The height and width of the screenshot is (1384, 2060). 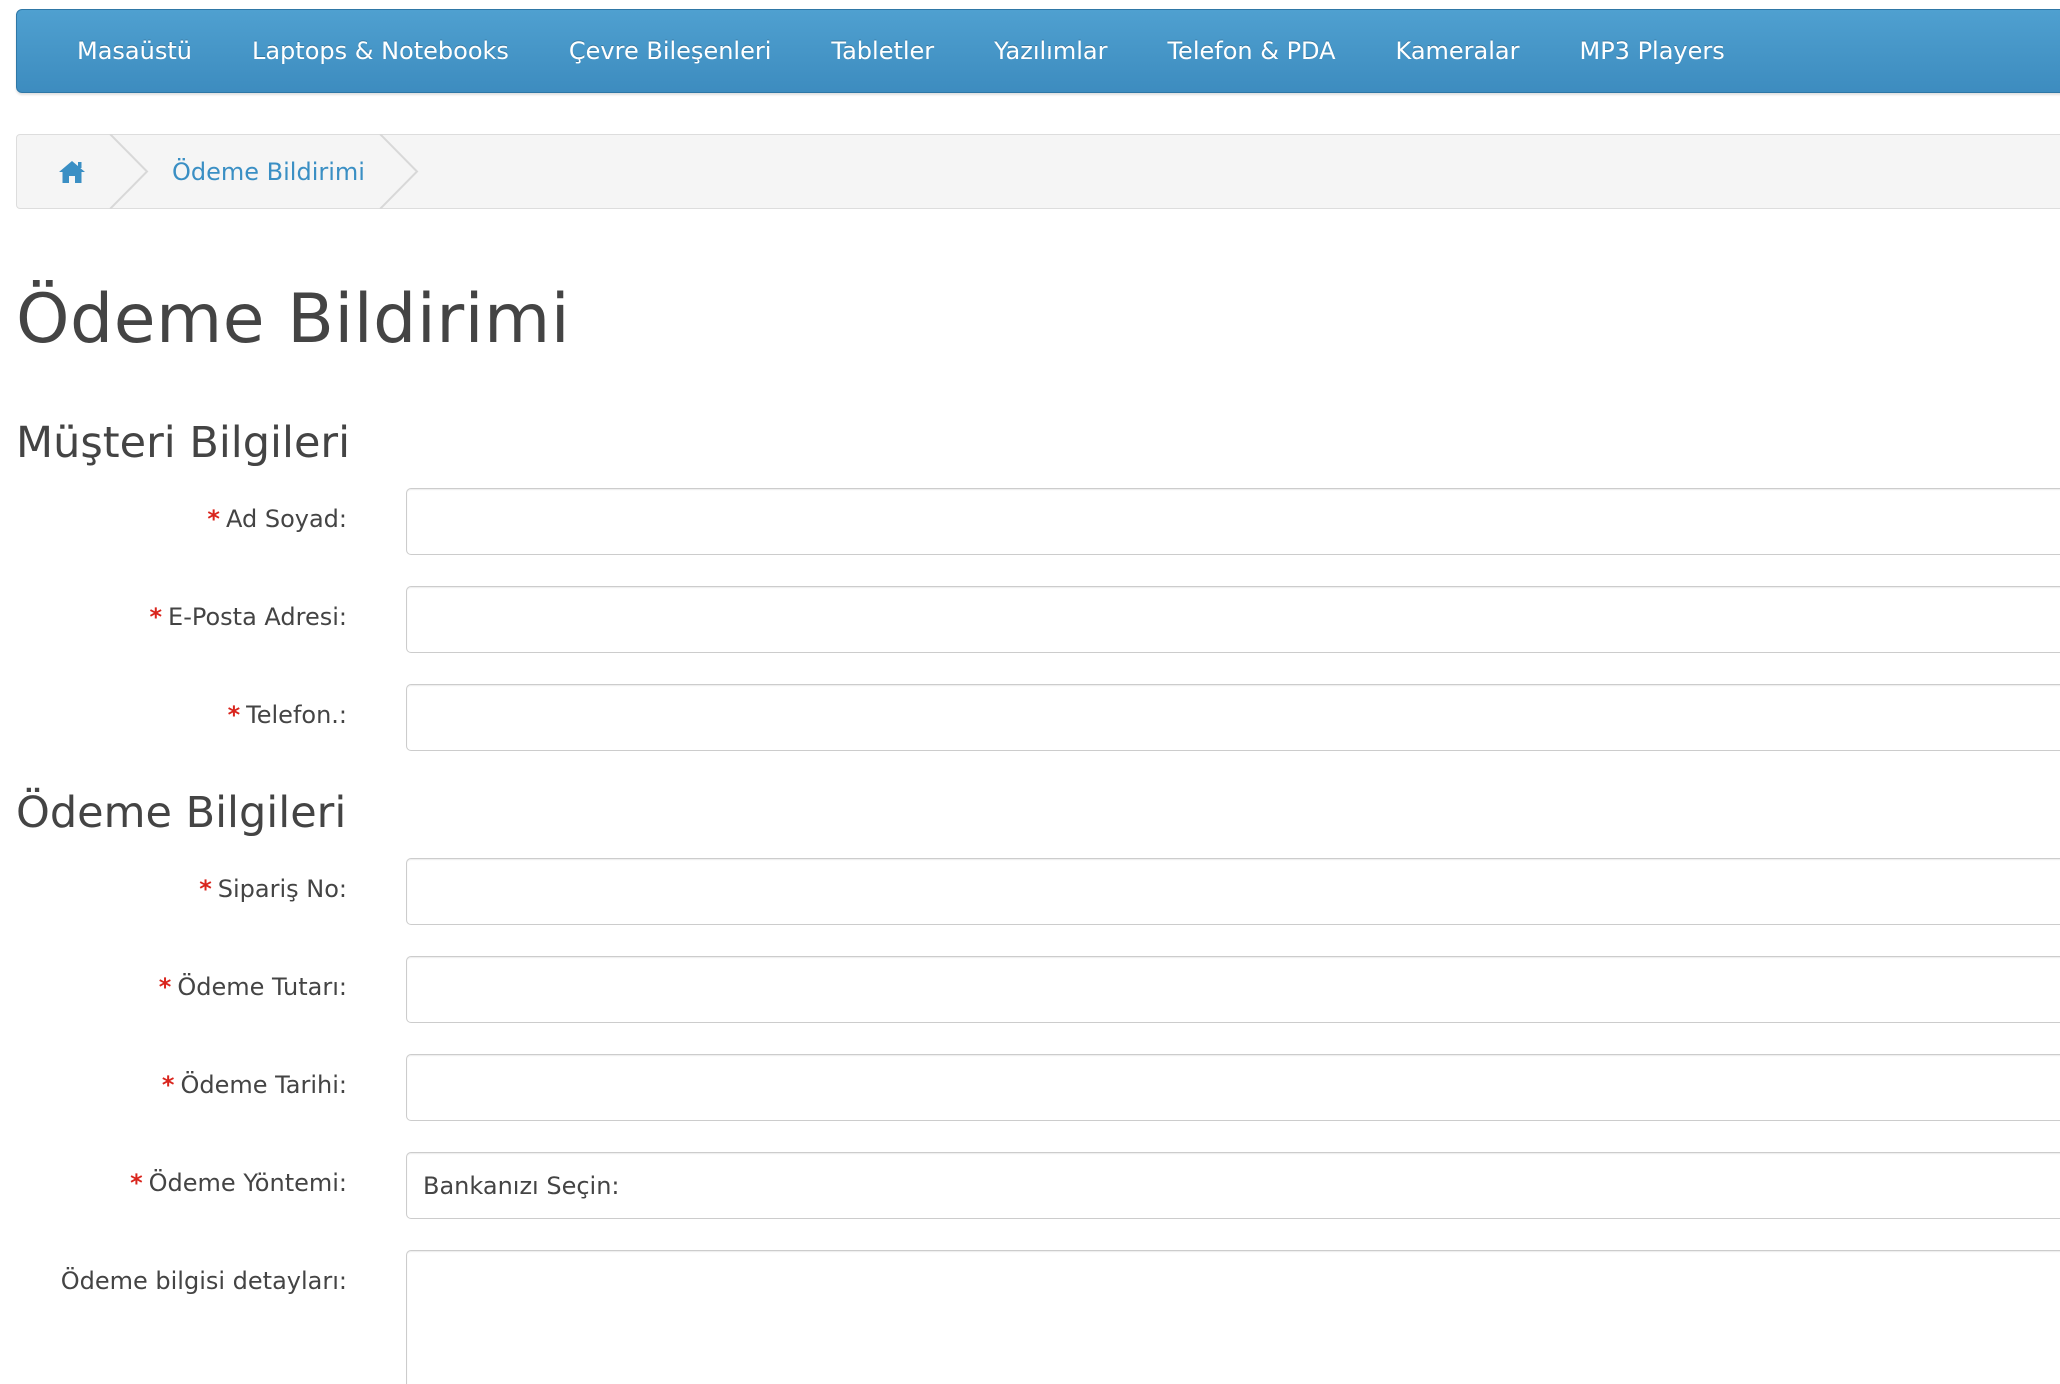 I want to click on phone-label: * Telefon.:, so click(x=287, y=715).